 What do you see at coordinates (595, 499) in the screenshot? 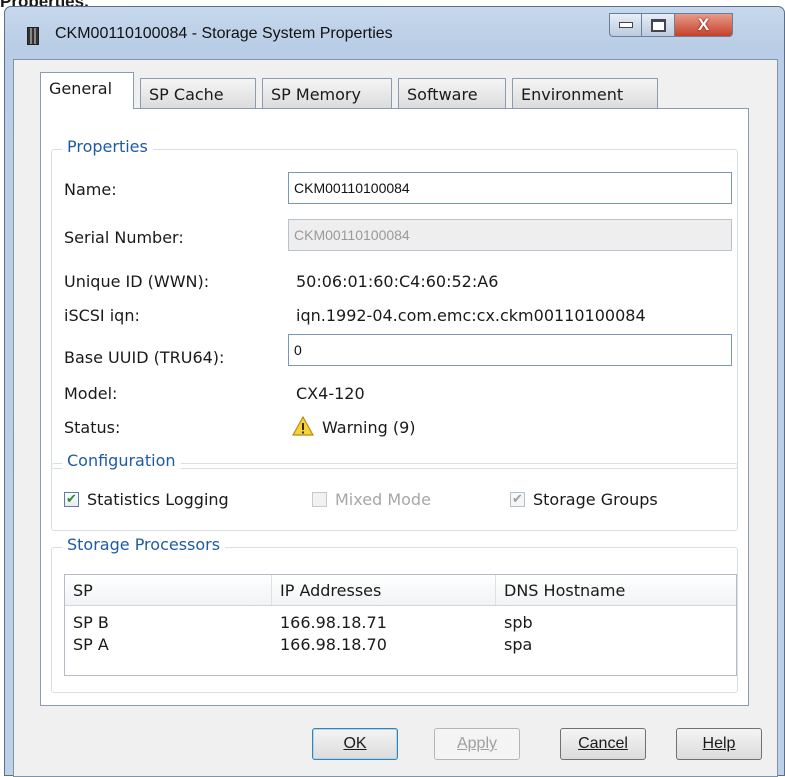
I see `storage-groups-label: Storage Groups` at bounding box center [595, 499].